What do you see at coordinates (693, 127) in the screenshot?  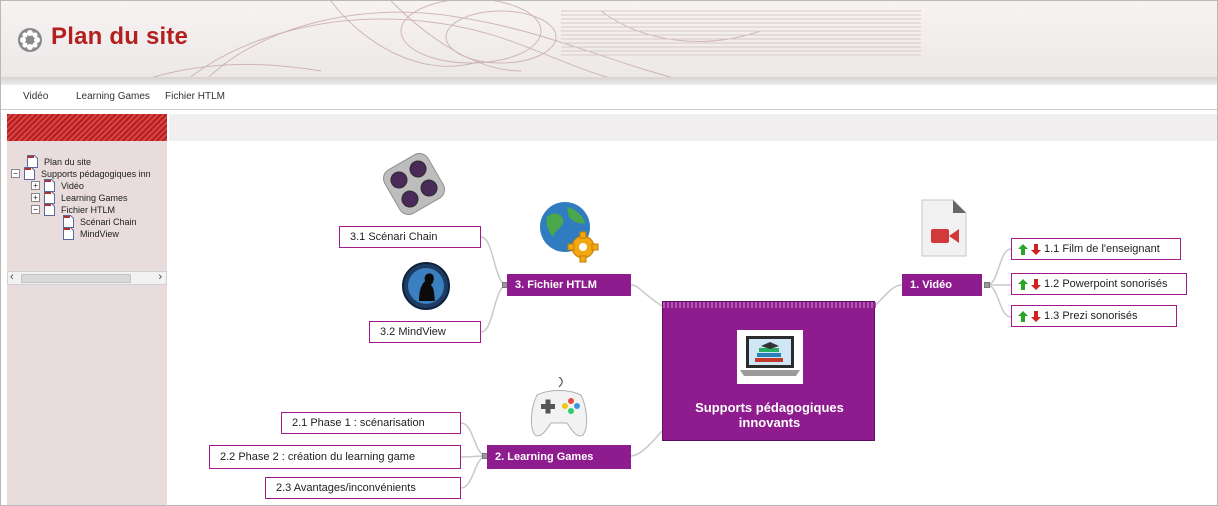 I see `content-header-strip` at bounding box center [693, 127].